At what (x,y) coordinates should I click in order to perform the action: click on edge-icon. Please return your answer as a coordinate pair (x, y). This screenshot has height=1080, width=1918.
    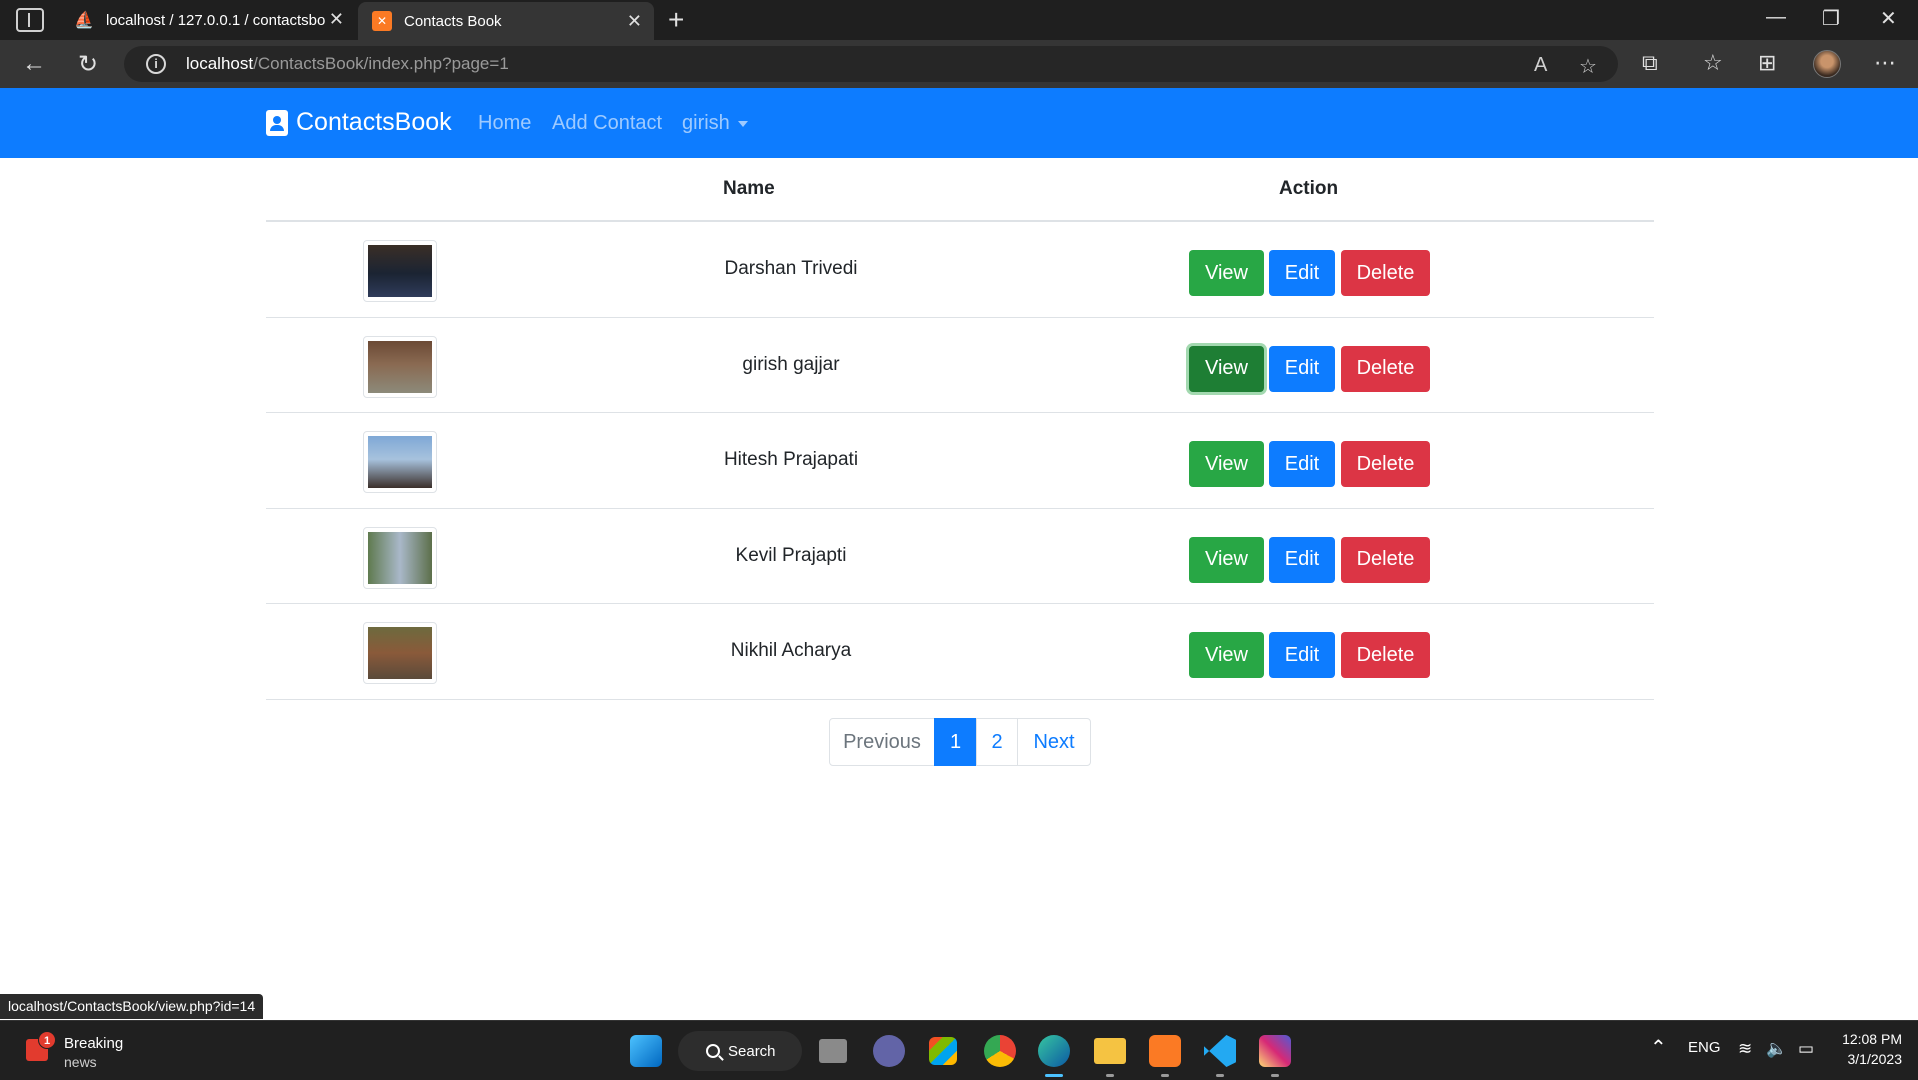
    Looking at the image, I should click on (1054, 1051).